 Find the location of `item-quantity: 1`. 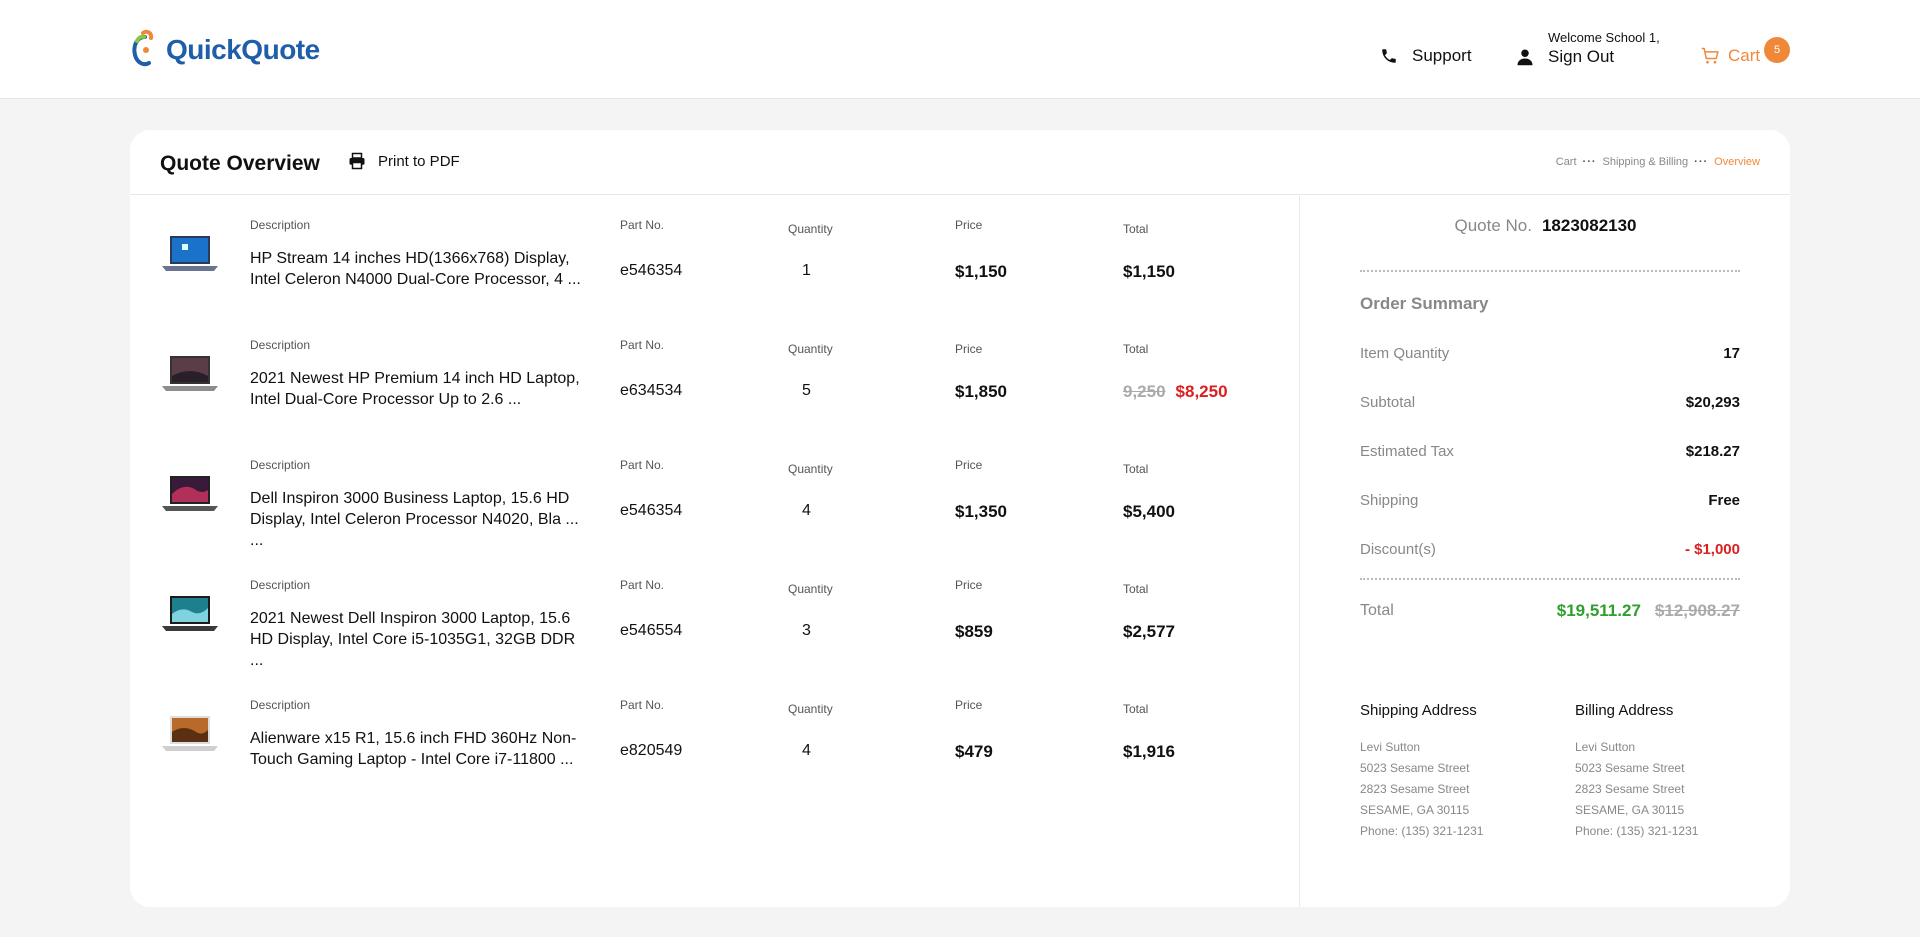

item-quantity: 1 is located at coordinates (806, 270).